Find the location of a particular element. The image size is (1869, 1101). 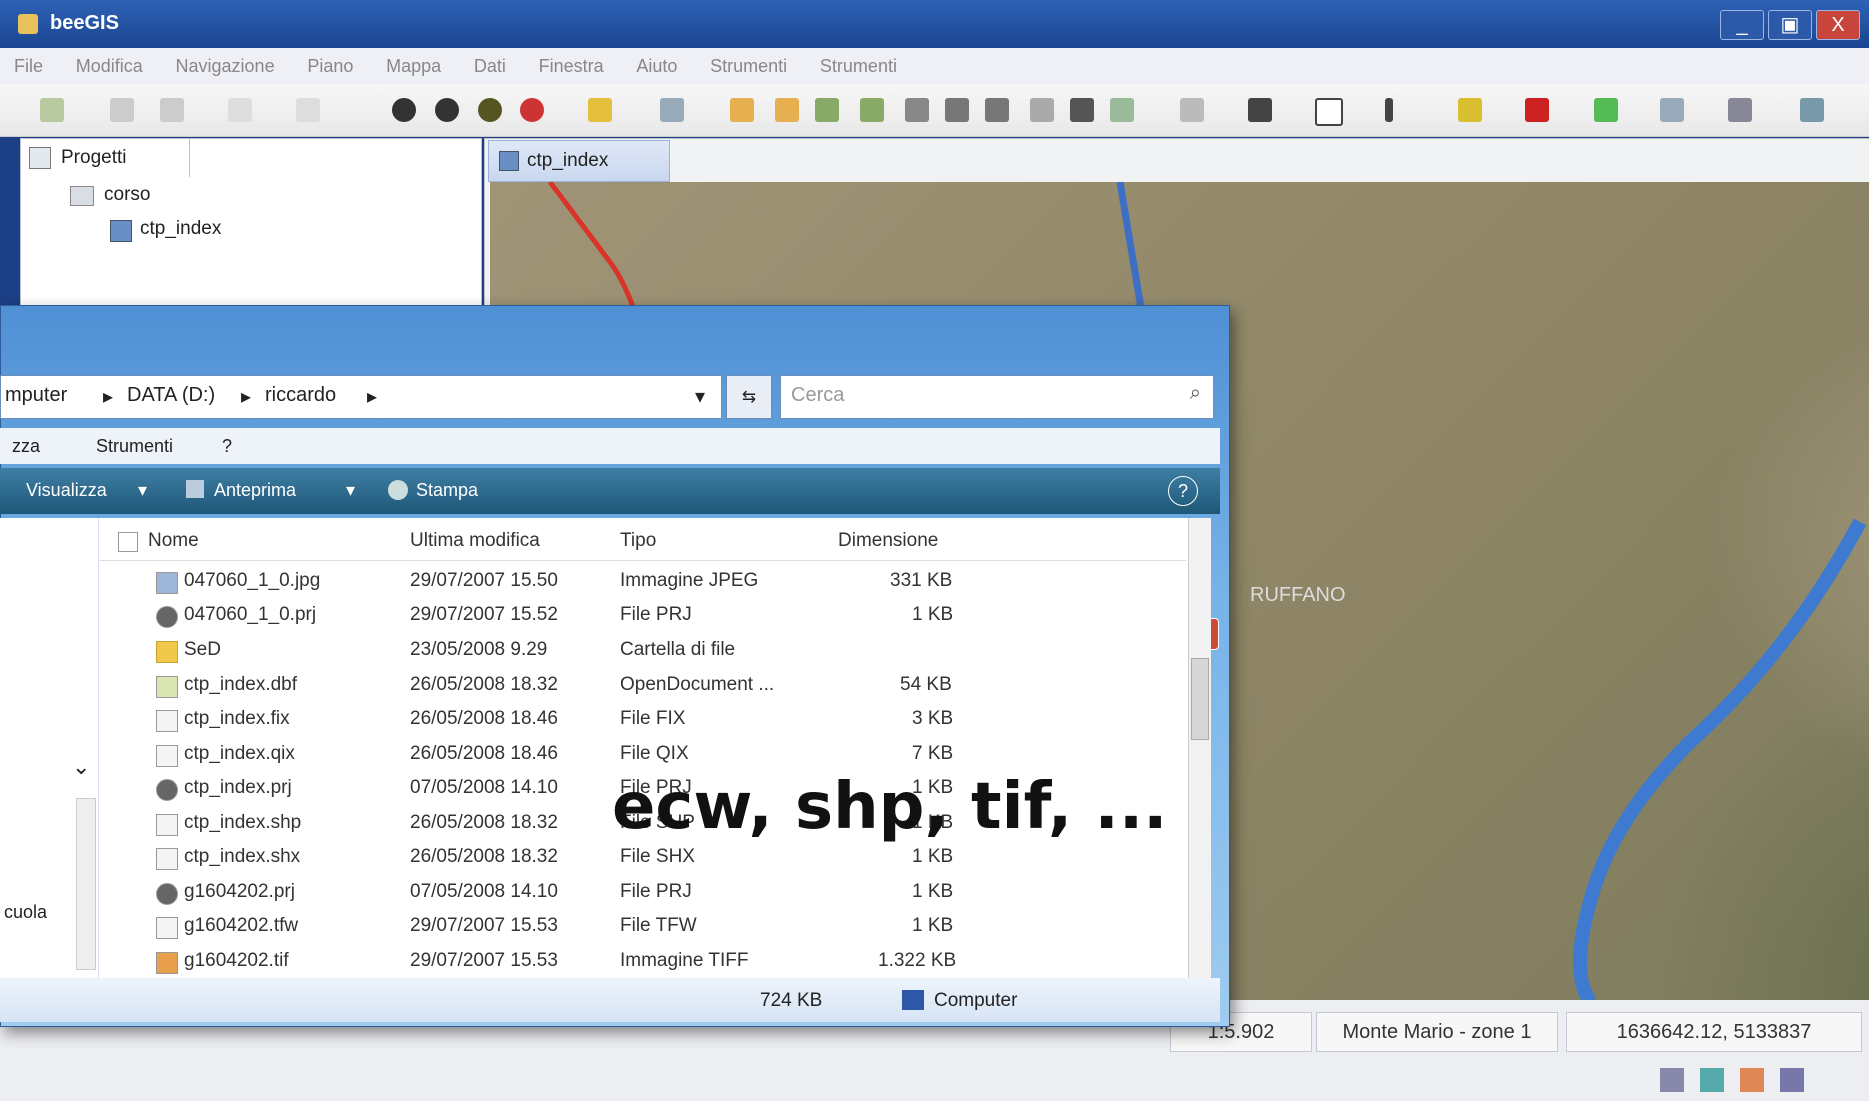

column-header-name: Nome is located at coordinates (173, 541).